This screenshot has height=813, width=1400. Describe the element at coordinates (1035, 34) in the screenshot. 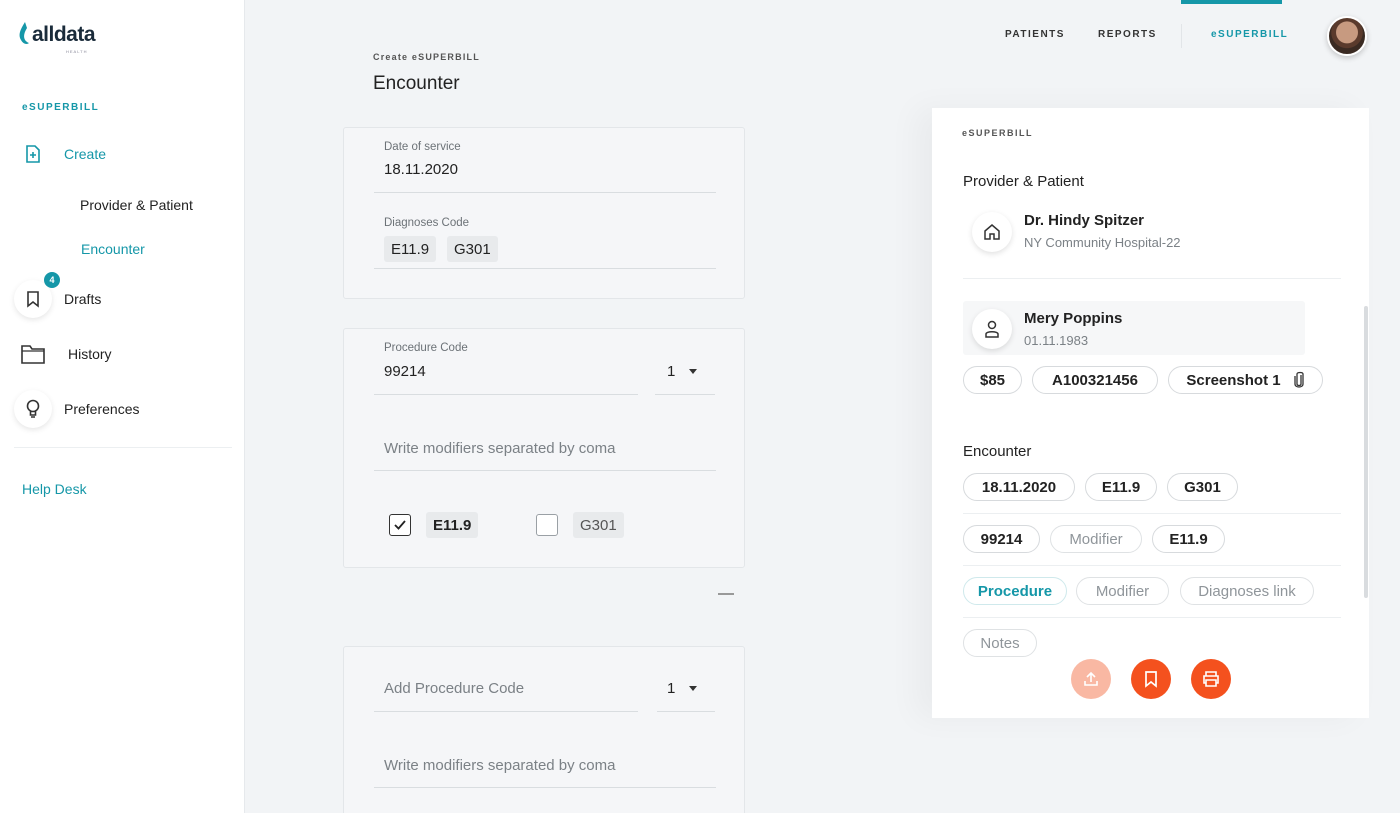

I see `tab-patients: PATIENTS` at that location.